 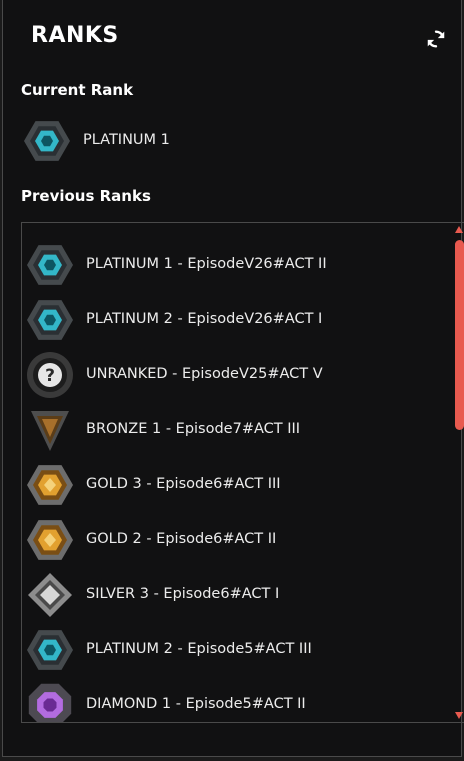 I want to click on current-rank: PLATINUM 1, so click(x=232, y=141).